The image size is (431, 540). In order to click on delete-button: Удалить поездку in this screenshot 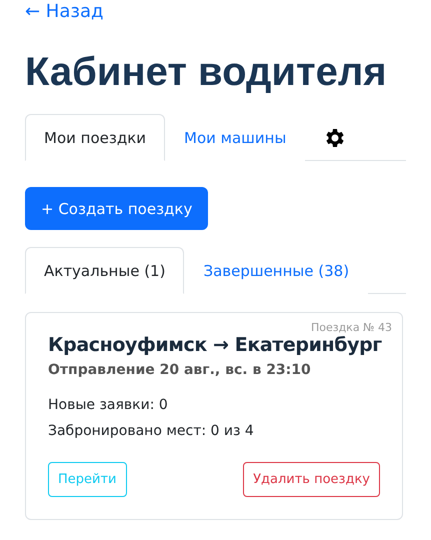, I will do `click(311, 479)`.